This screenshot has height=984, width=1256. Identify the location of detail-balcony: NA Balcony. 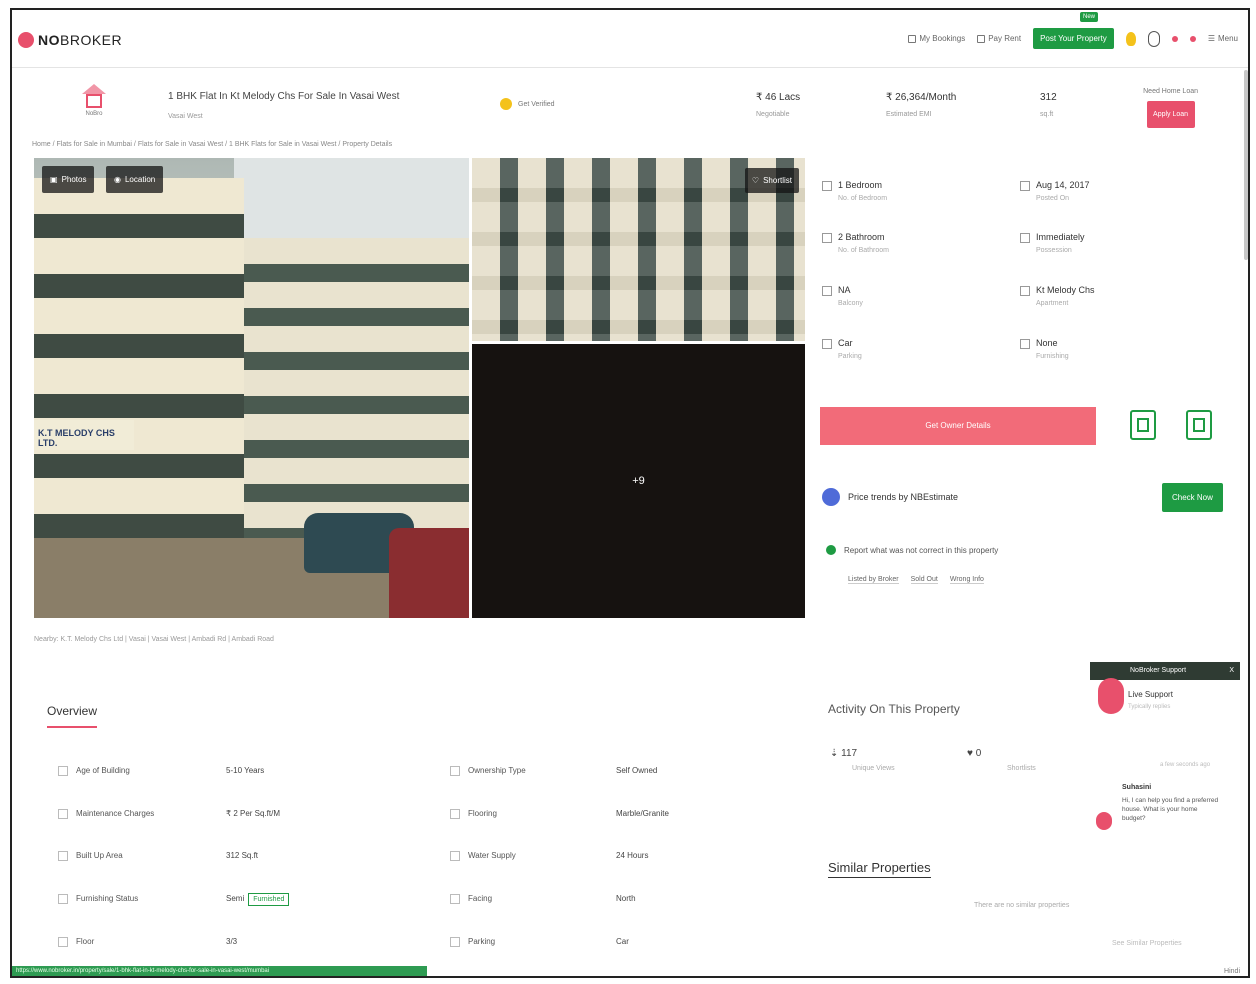
(842, 296).